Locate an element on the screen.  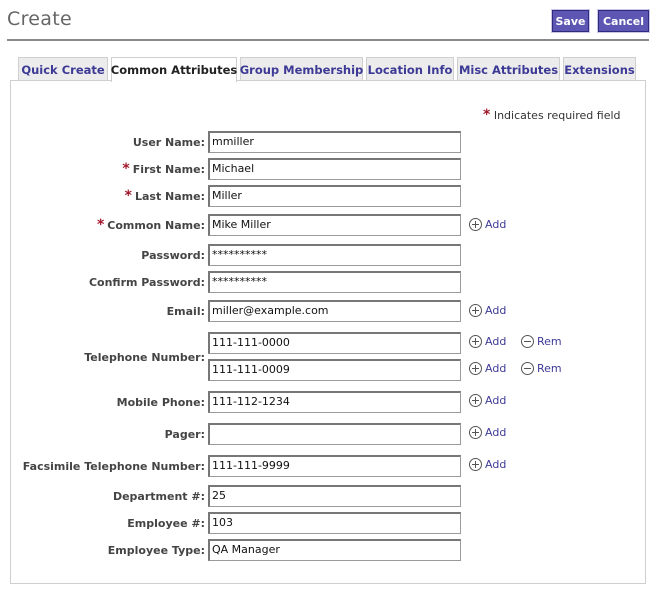
first-name-input: Michael is located at coordinates (334, 169).